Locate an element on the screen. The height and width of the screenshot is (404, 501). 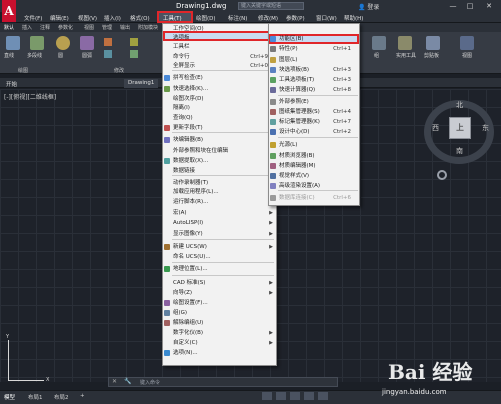
palettes-submenu-item: 工具选项板(T) Ctrl+3 is located at coordinates (314, 80).